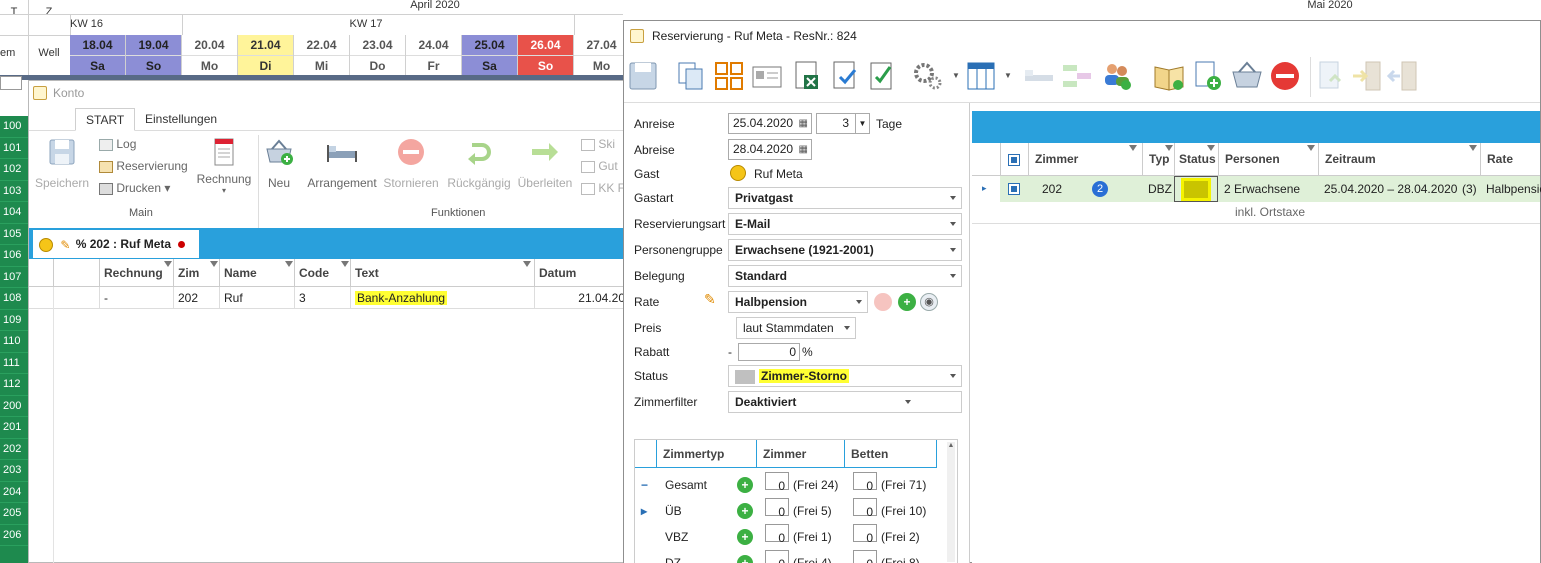  I want to click on basket-icon, so click(1247, 76).